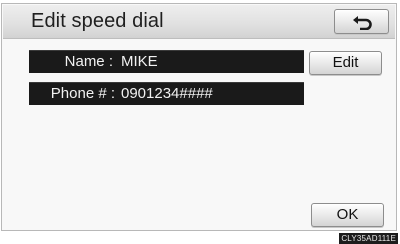 Image resolution: width=400 pixels, height=244 pixels. Describe the element at coordinates (347, 215) in the screenshot. I see `ok-button: OK` at that location.